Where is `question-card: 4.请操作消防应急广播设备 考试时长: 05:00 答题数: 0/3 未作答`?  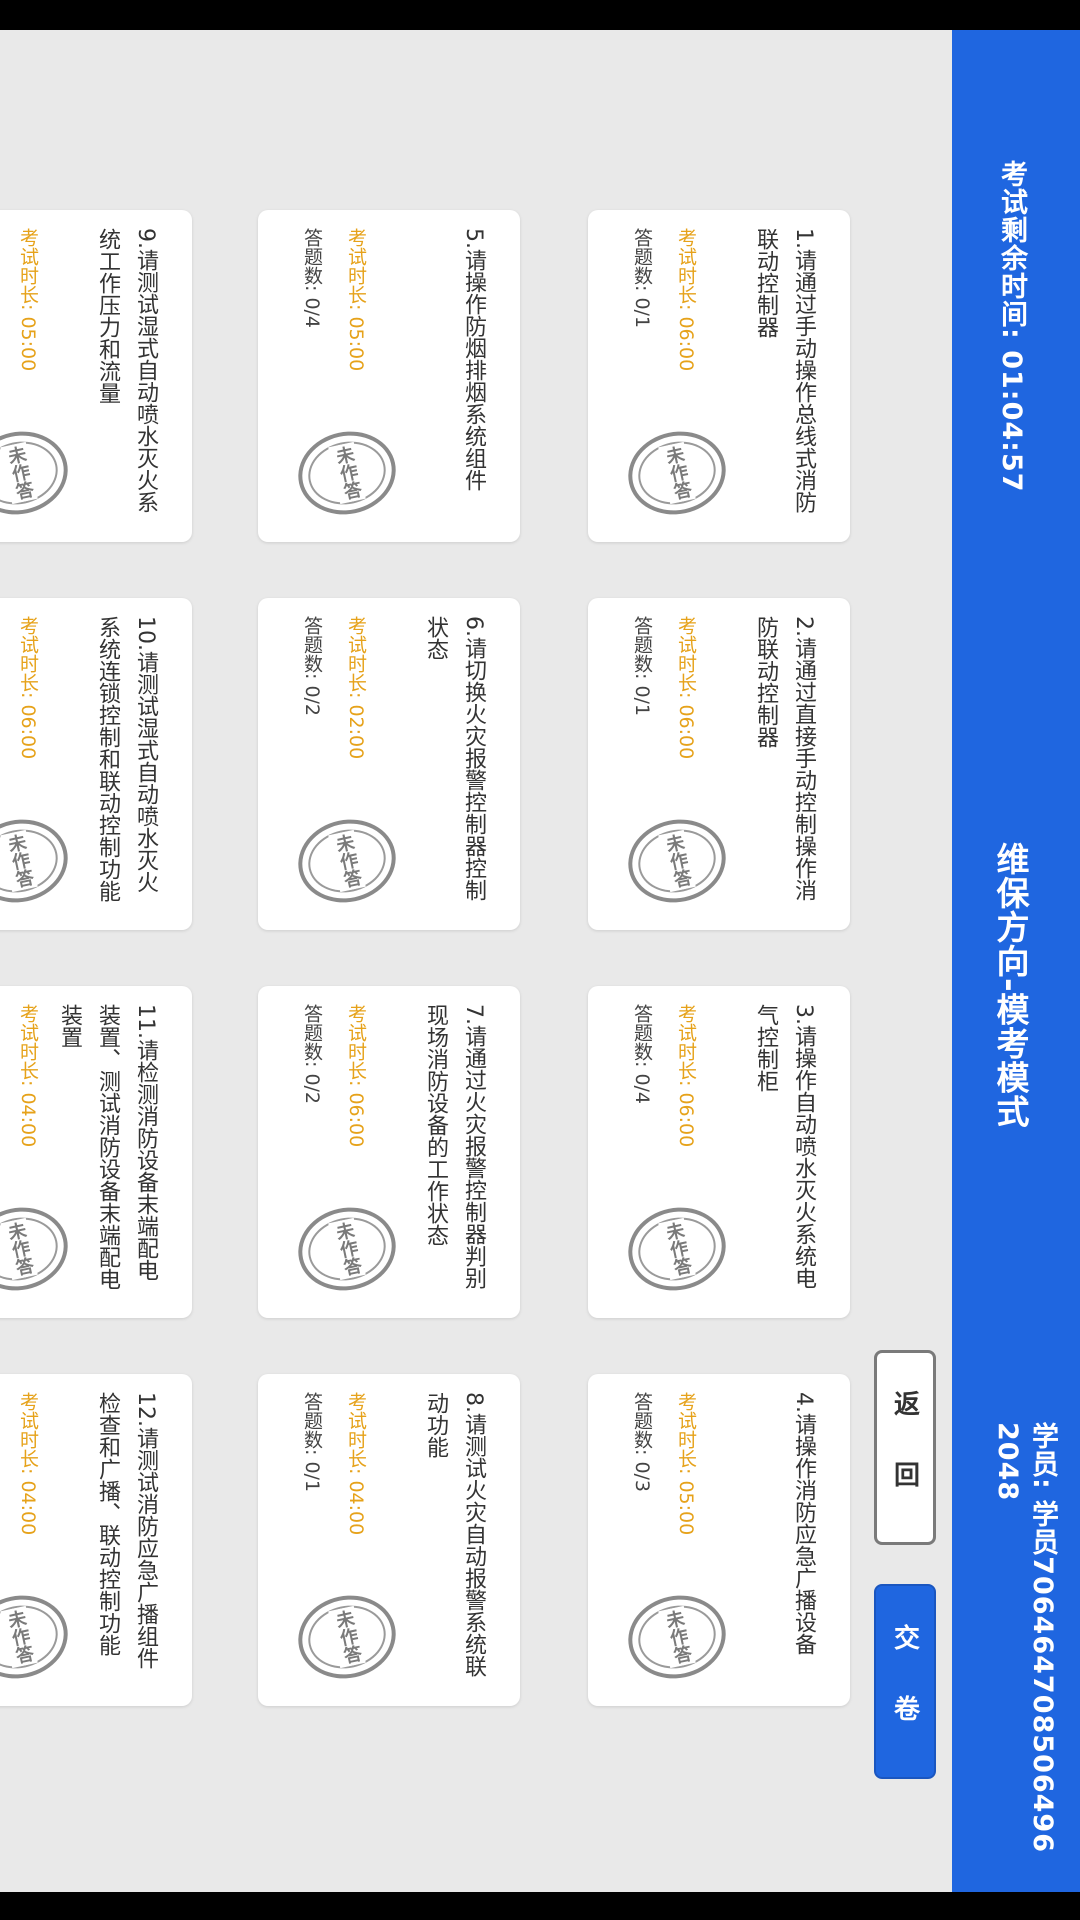 question-card: 4.请操作消防应急广播设备 考试时长: 05:00 答题数: 0/3 未作答 is located at coordinates (719, 1540).